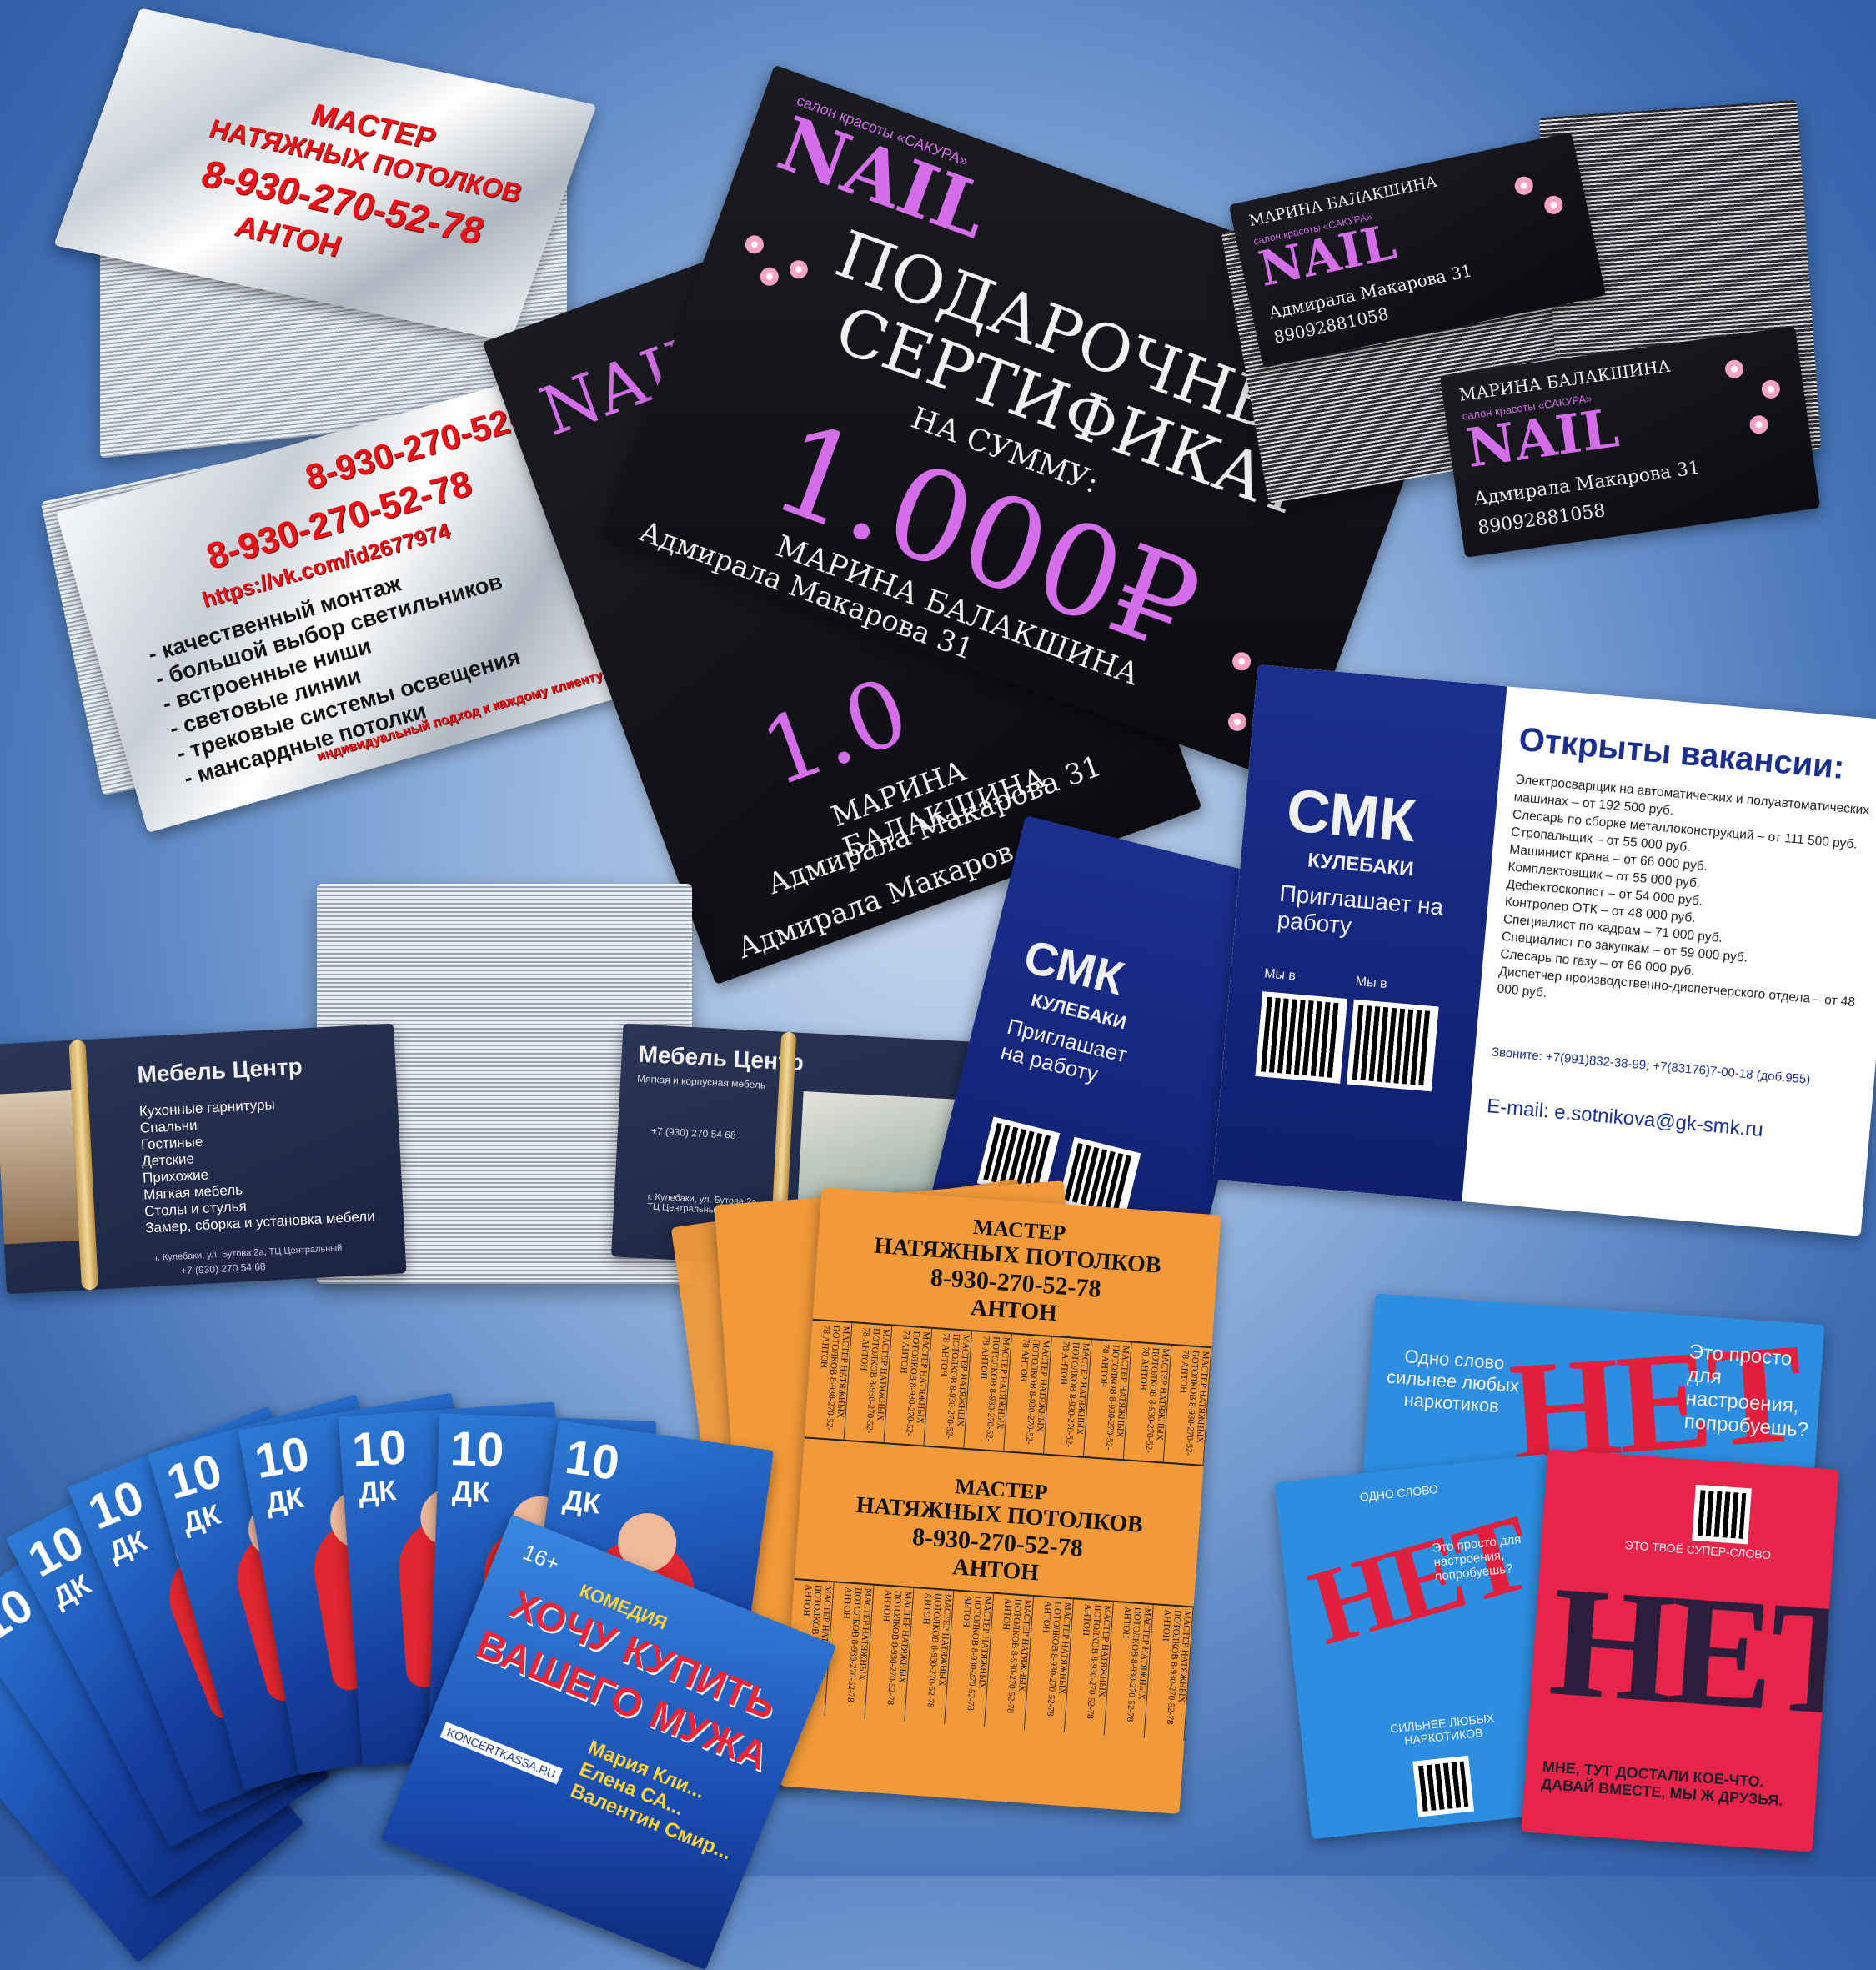 This screenshot has width=1876, height=1970. Describe the element at coordinates (541, 1558) in the screenshot. I see `flyer-age: 16+` at that location.